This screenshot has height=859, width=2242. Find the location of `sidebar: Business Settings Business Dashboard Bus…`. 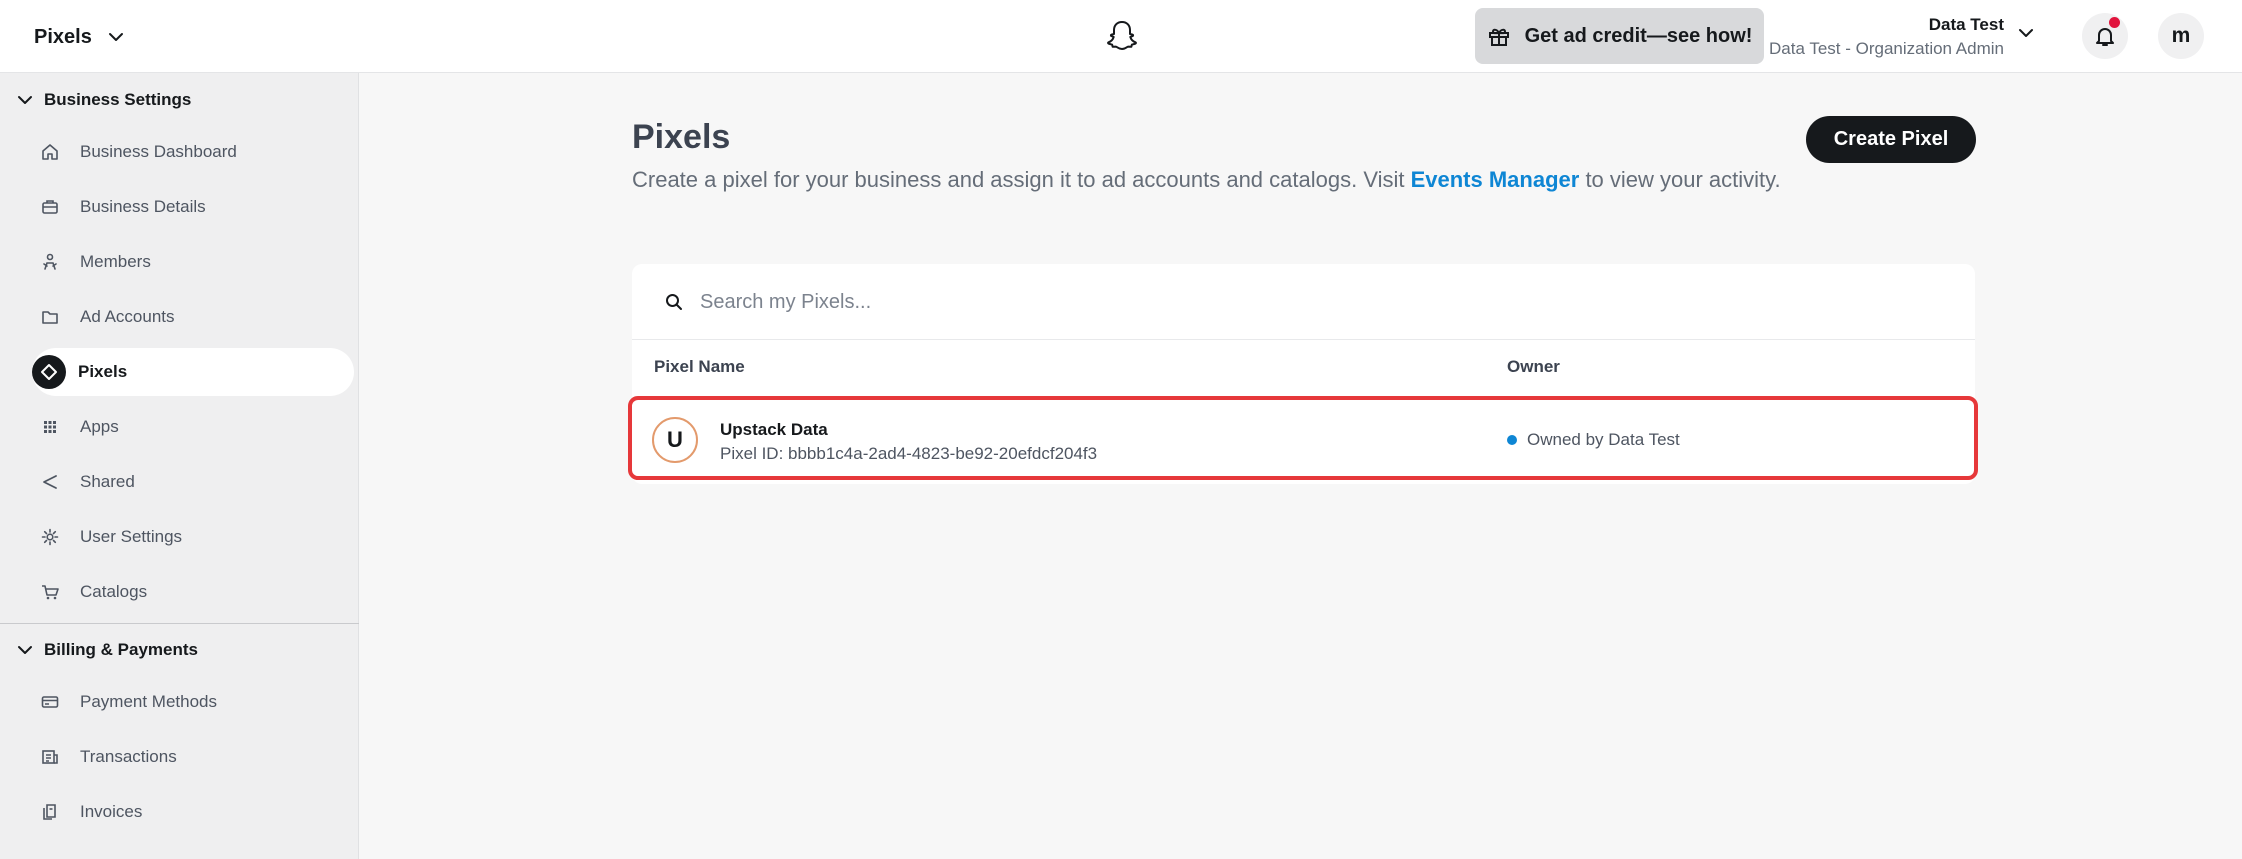

sidebar: Business Settings Business Dashboard Bus… is located at coordinates (179, 466).